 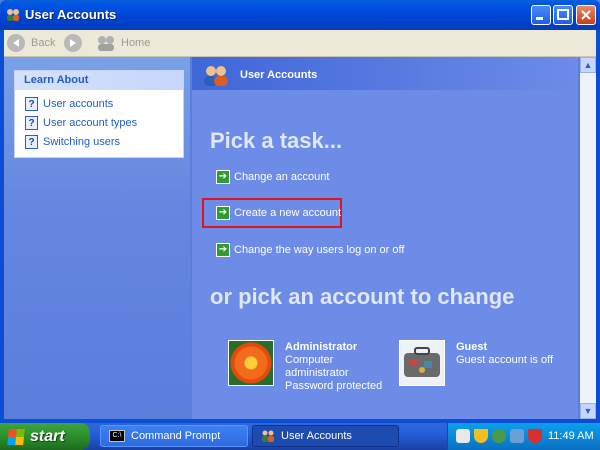 I want to click on toolbar: Back Home, so click(x=300, y=43).